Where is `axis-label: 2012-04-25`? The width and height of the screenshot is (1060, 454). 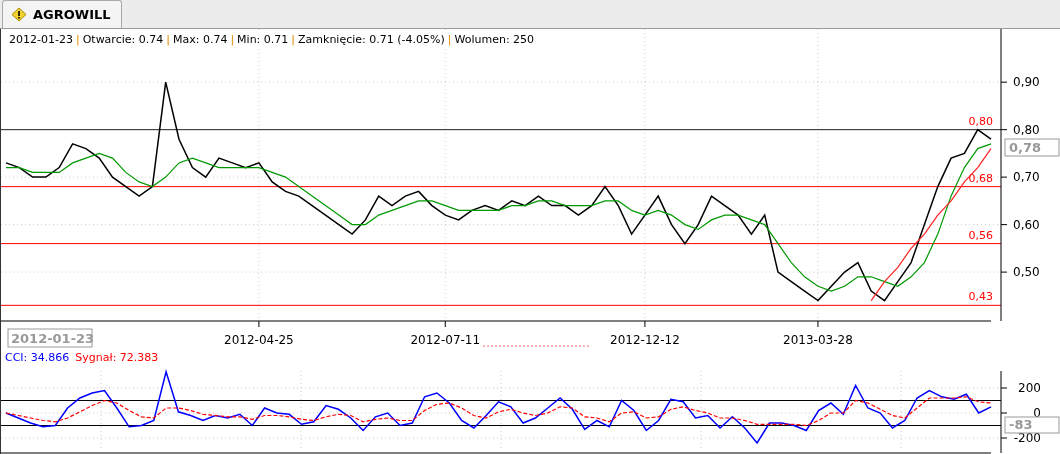
axis-label: 2012-04-25 is located at coordinates (259, 340).